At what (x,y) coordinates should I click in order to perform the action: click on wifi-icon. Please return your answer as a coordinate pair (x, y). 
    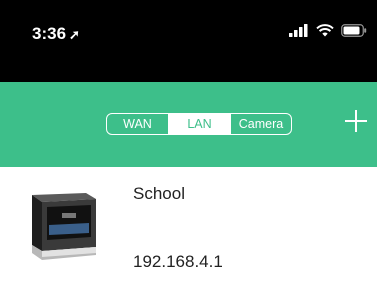
    Looking at the image, I should click on (325, 30).